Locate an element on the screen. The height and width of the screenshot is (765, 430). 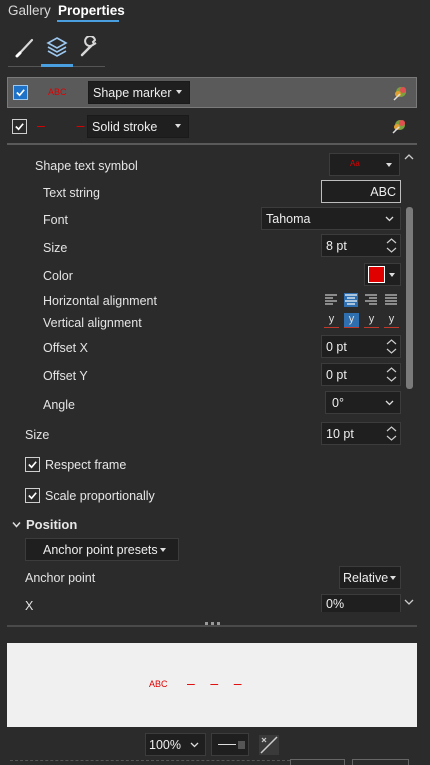
scrollbar-thumb is located at coordinates (409, 298).